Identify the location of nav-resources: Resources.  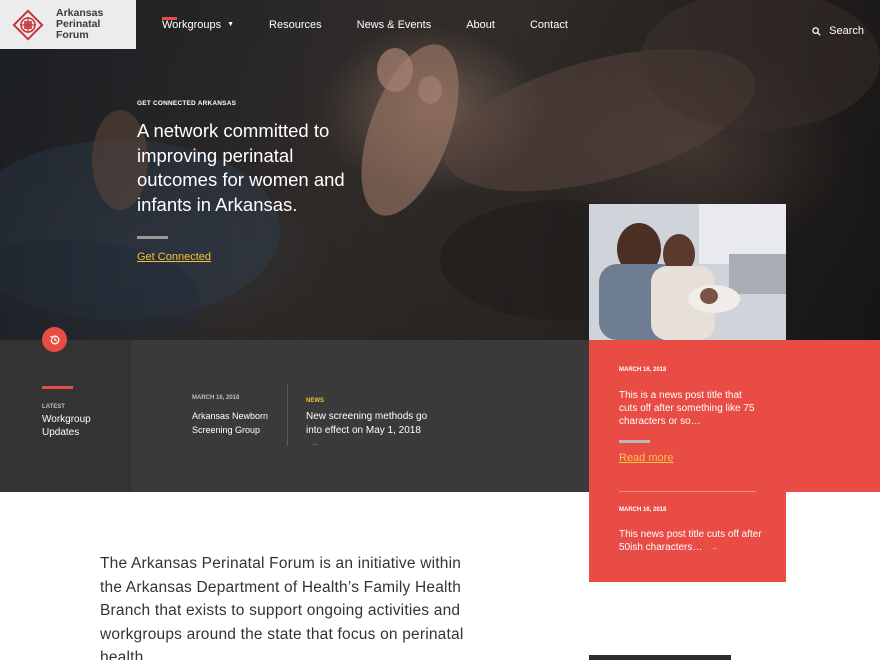
(295, 24).